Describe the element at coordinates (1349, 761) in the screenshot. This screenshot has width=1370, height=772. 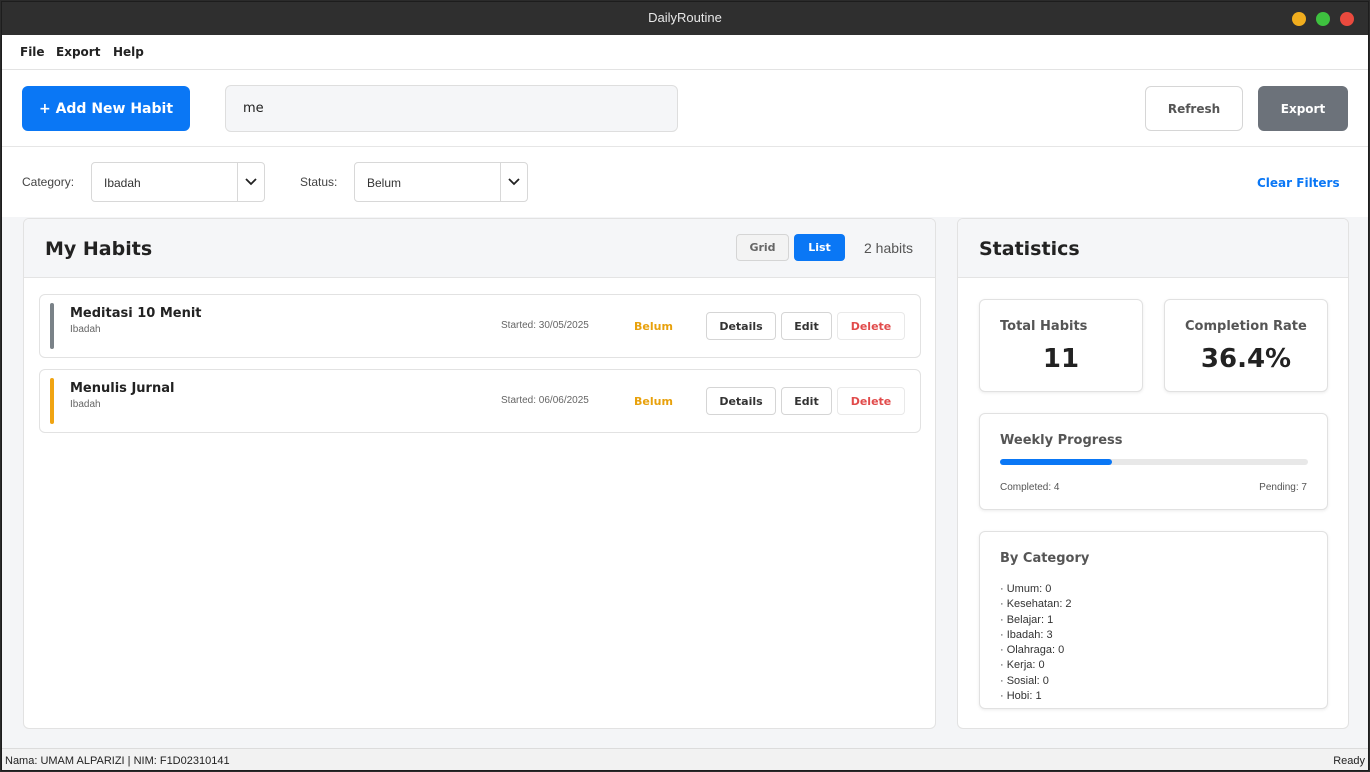
I see `status-text: Ready` at that location.